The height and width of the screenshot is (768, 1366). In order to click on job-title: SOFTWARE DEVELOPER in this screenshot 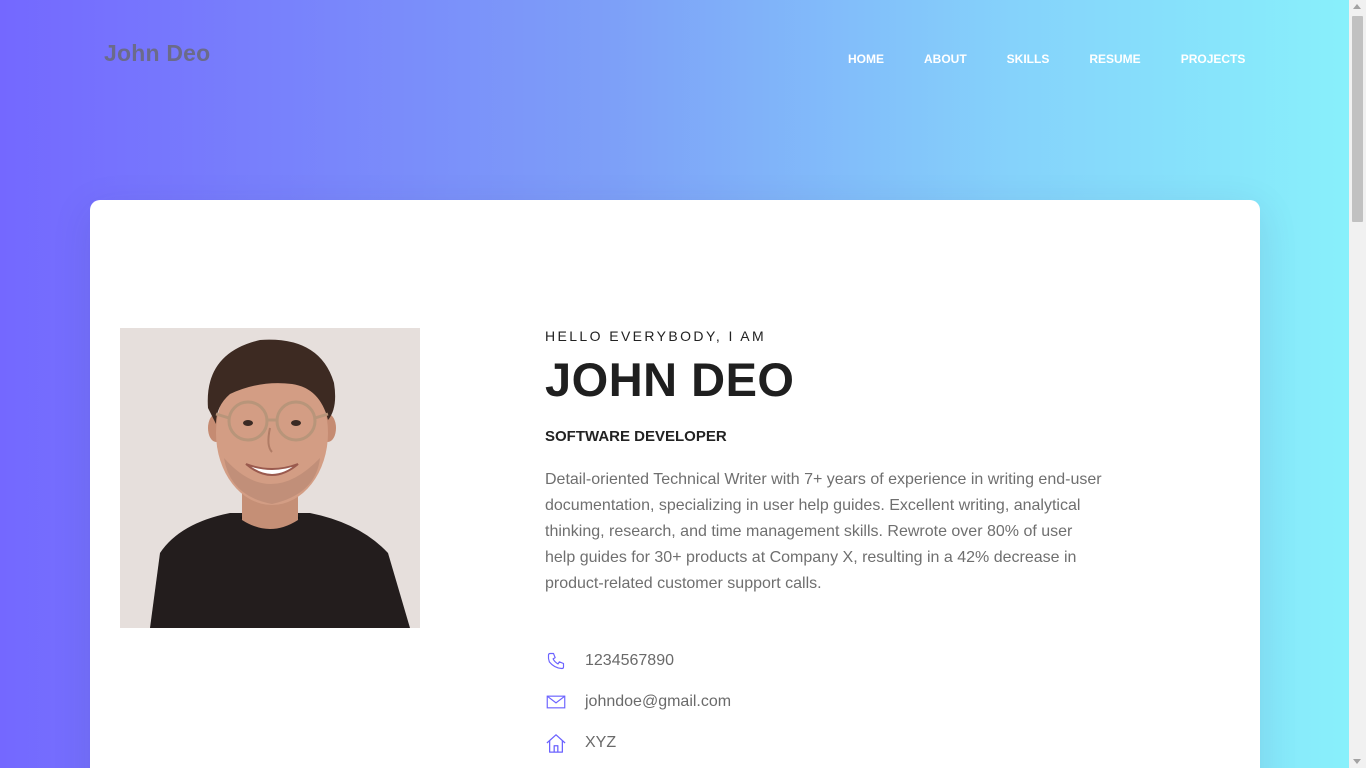, I will do `click(636, 436)`.